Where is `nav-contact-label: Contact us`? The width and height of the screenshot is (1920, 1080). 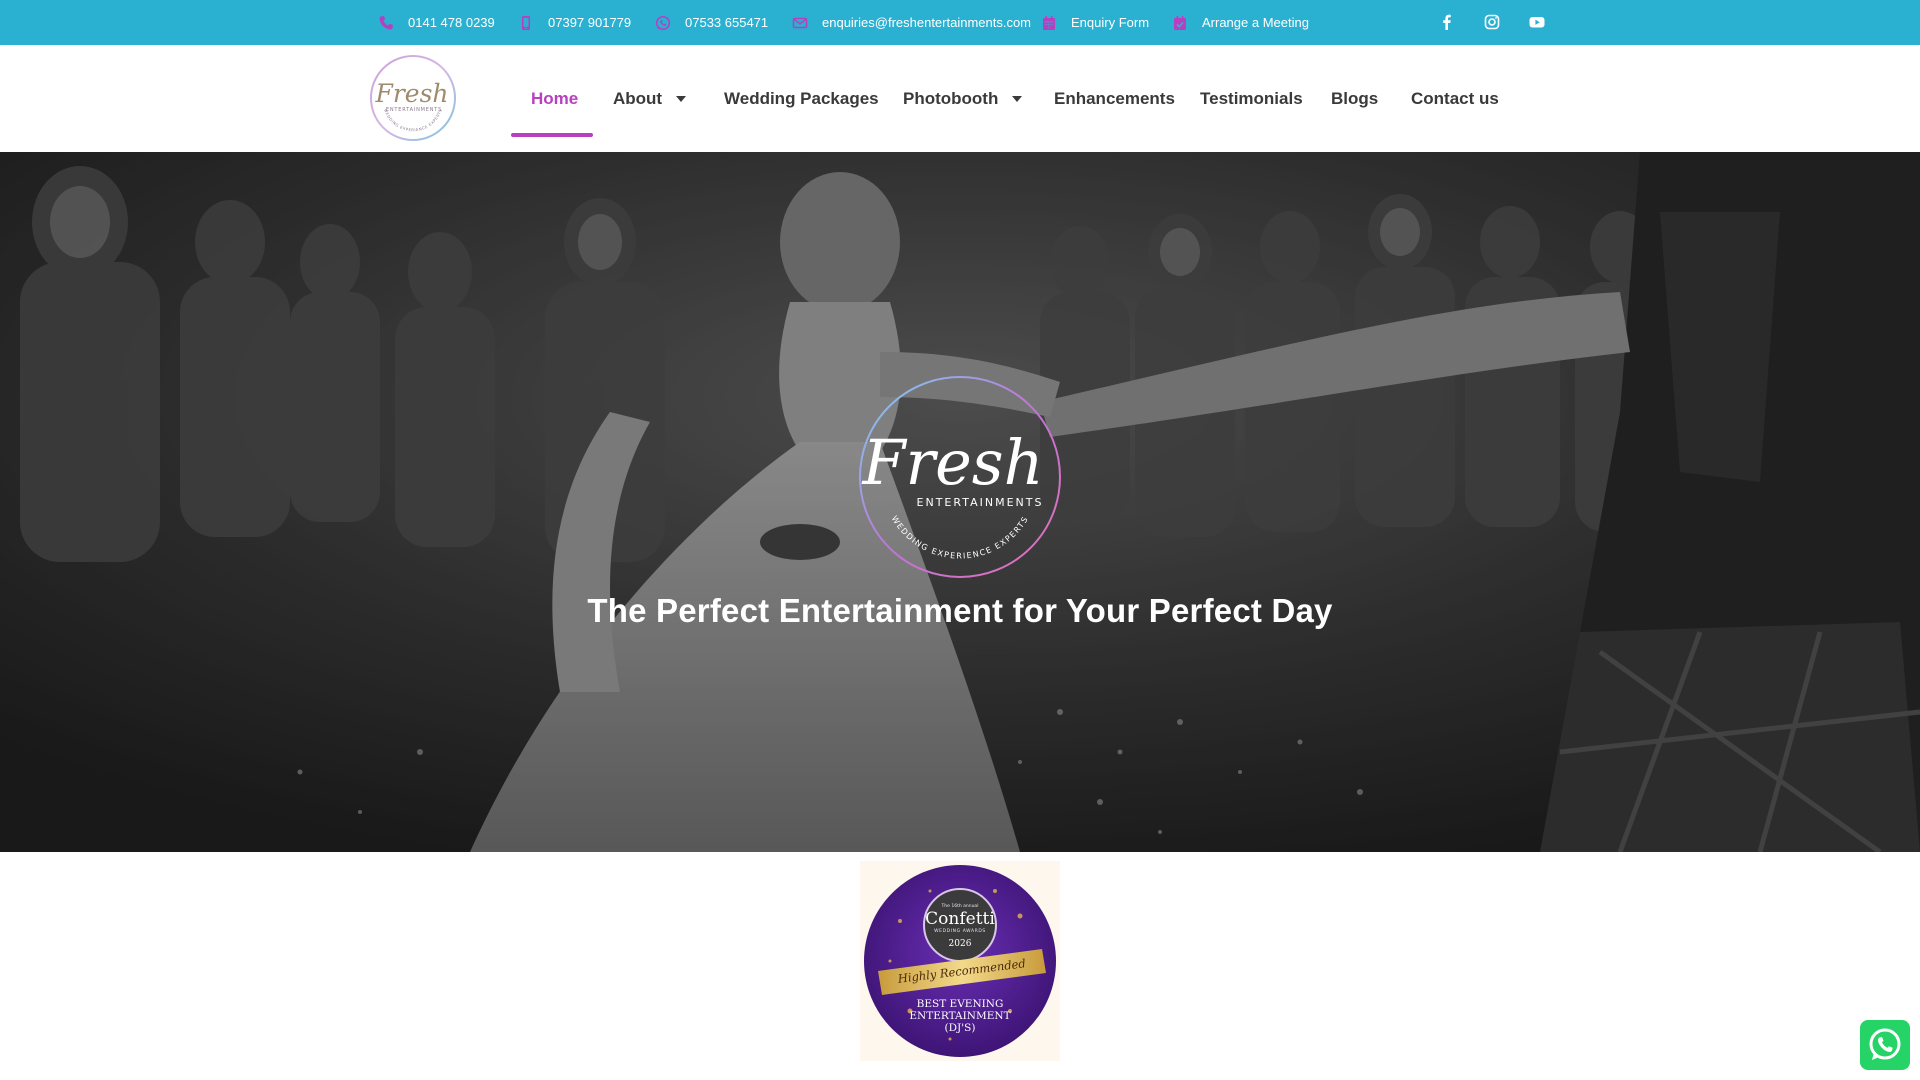 nav-contact-label: Contact us is located at coordinates (1455, 98).